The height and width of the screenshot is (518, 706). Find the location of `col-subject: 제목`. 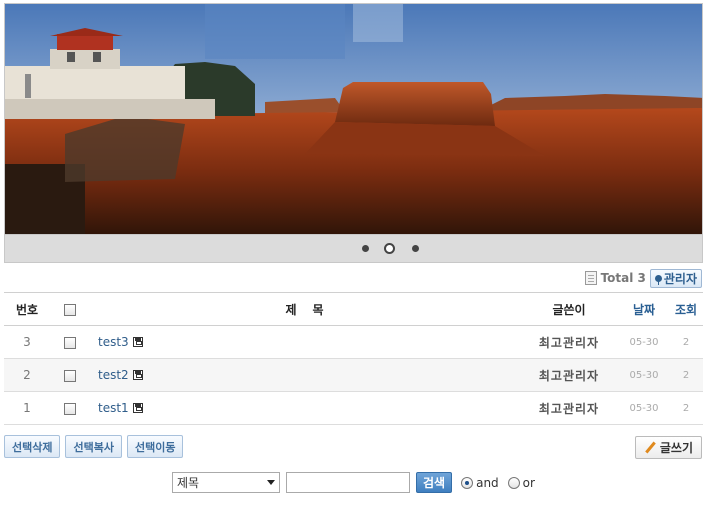

col-subject: 제목 is located at coordinates (304, 309).